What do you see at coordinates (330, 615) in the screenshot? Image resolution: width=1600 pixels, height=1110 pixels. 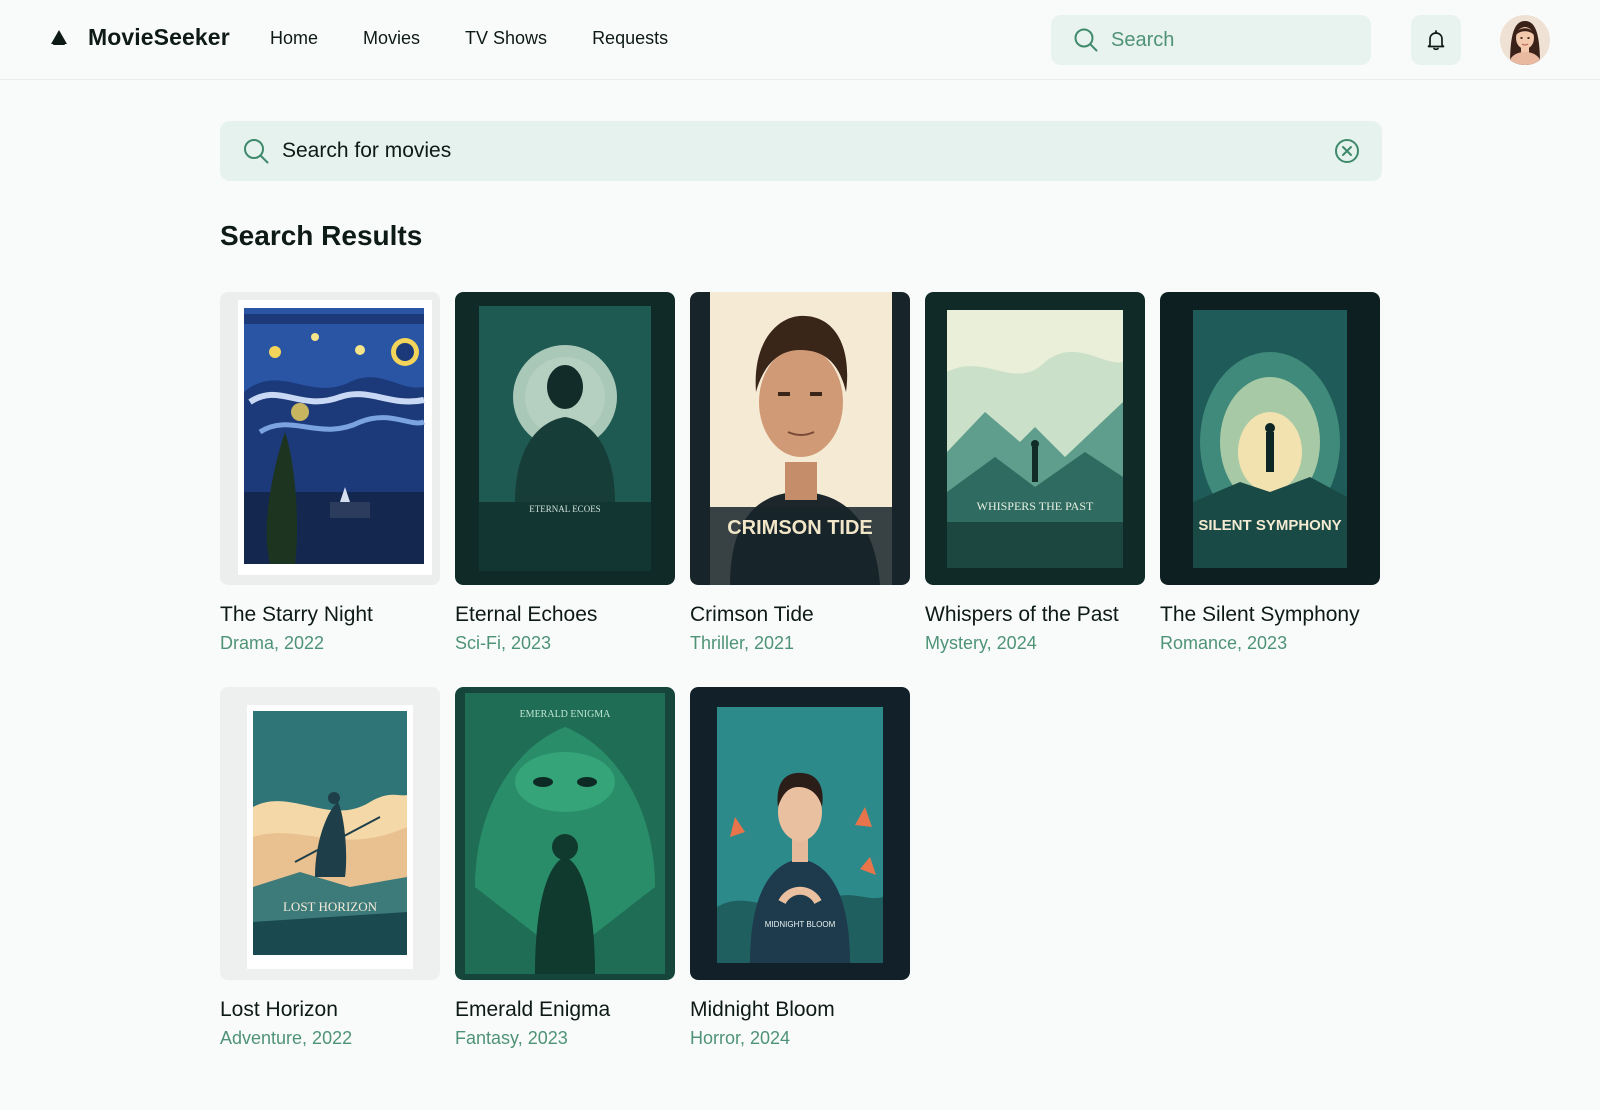 I see `movie-title: The Starry Night` at bounding box center [330, 615].